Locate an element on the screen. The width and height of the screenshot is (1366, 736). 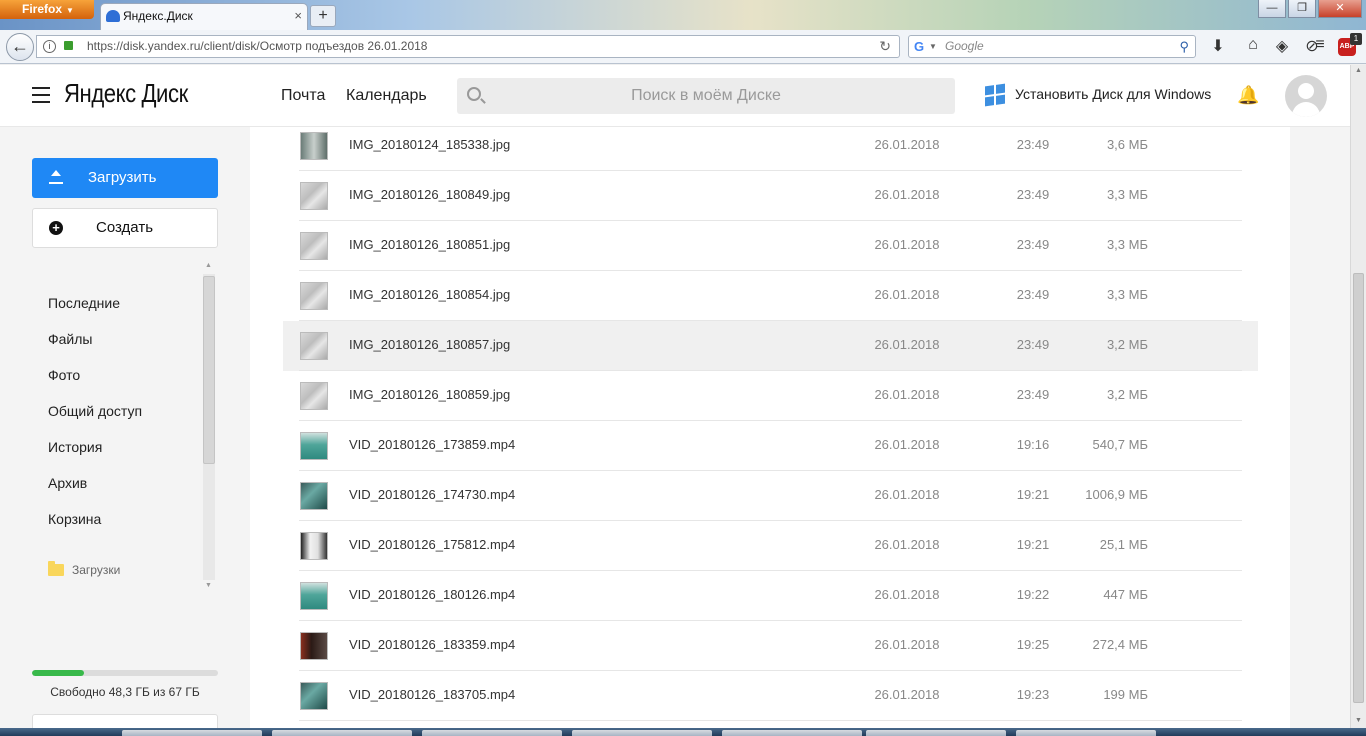
reload-icon: ↻ is located at coordinates (885, 46).